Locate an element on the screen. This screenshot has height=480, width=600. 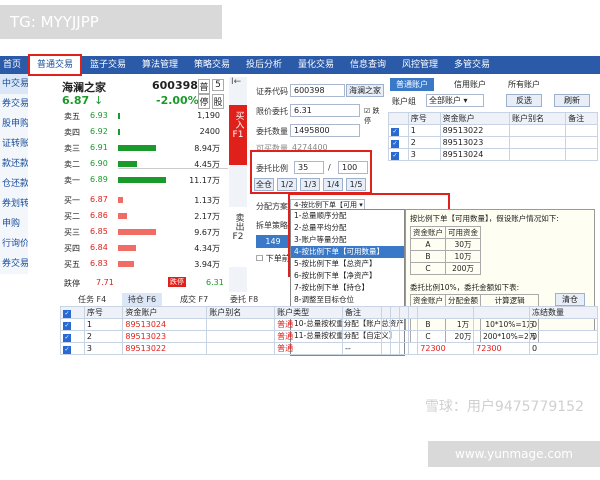
pre-order-checkbox: ☐ 下单前 is located at coordinates (273, 258).